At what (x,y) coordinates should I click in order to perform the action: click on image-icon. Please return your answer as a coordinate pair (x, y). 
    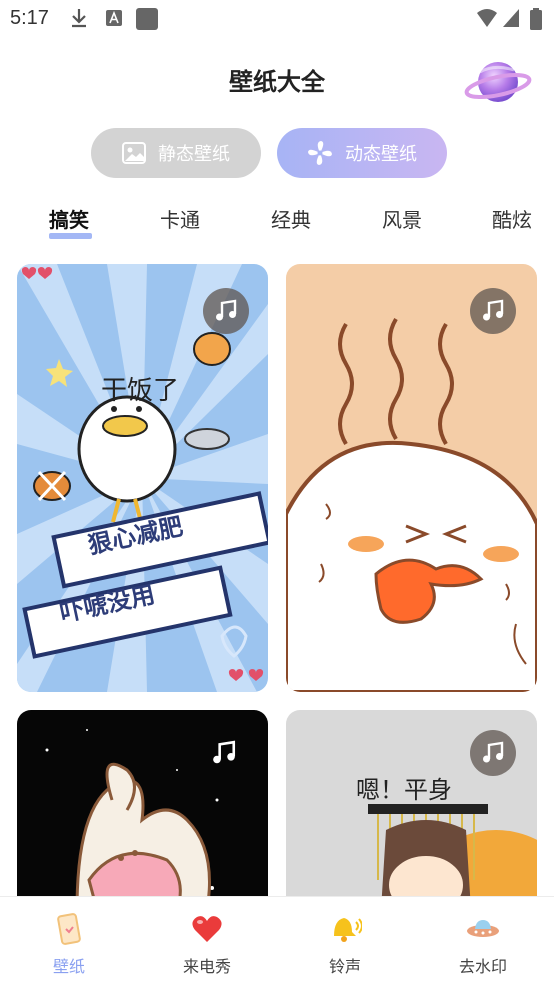
    Looking at the image, I should click on (134, 153).